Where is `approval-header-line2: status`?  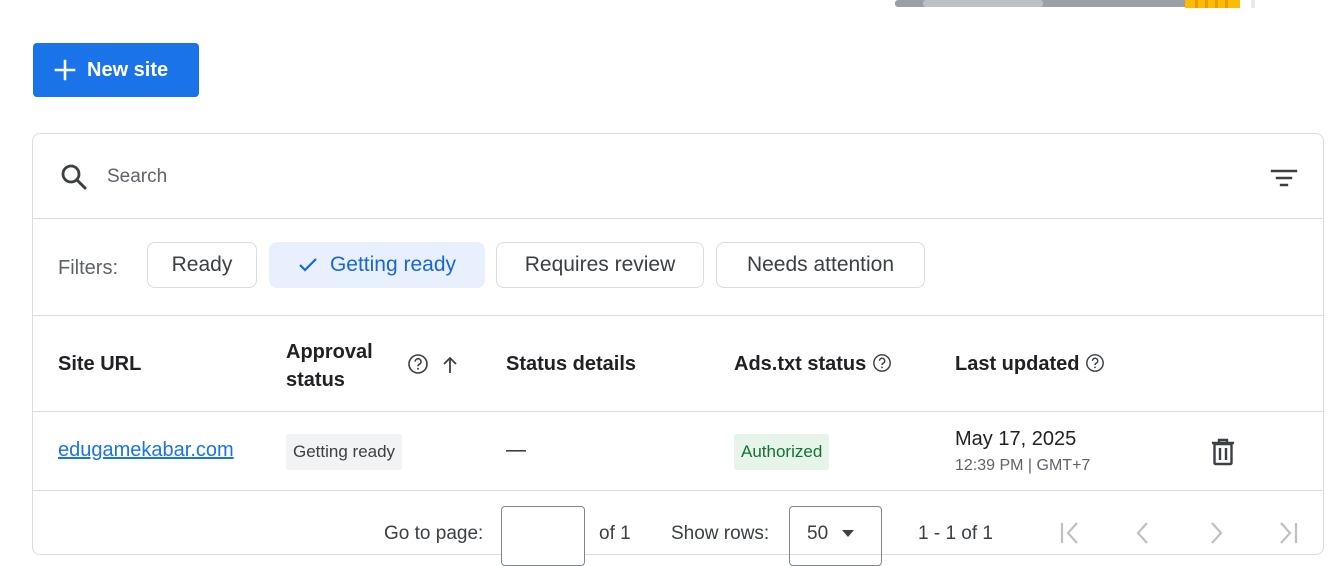
approval-header-line2: status is located at coordinates (315, 380).